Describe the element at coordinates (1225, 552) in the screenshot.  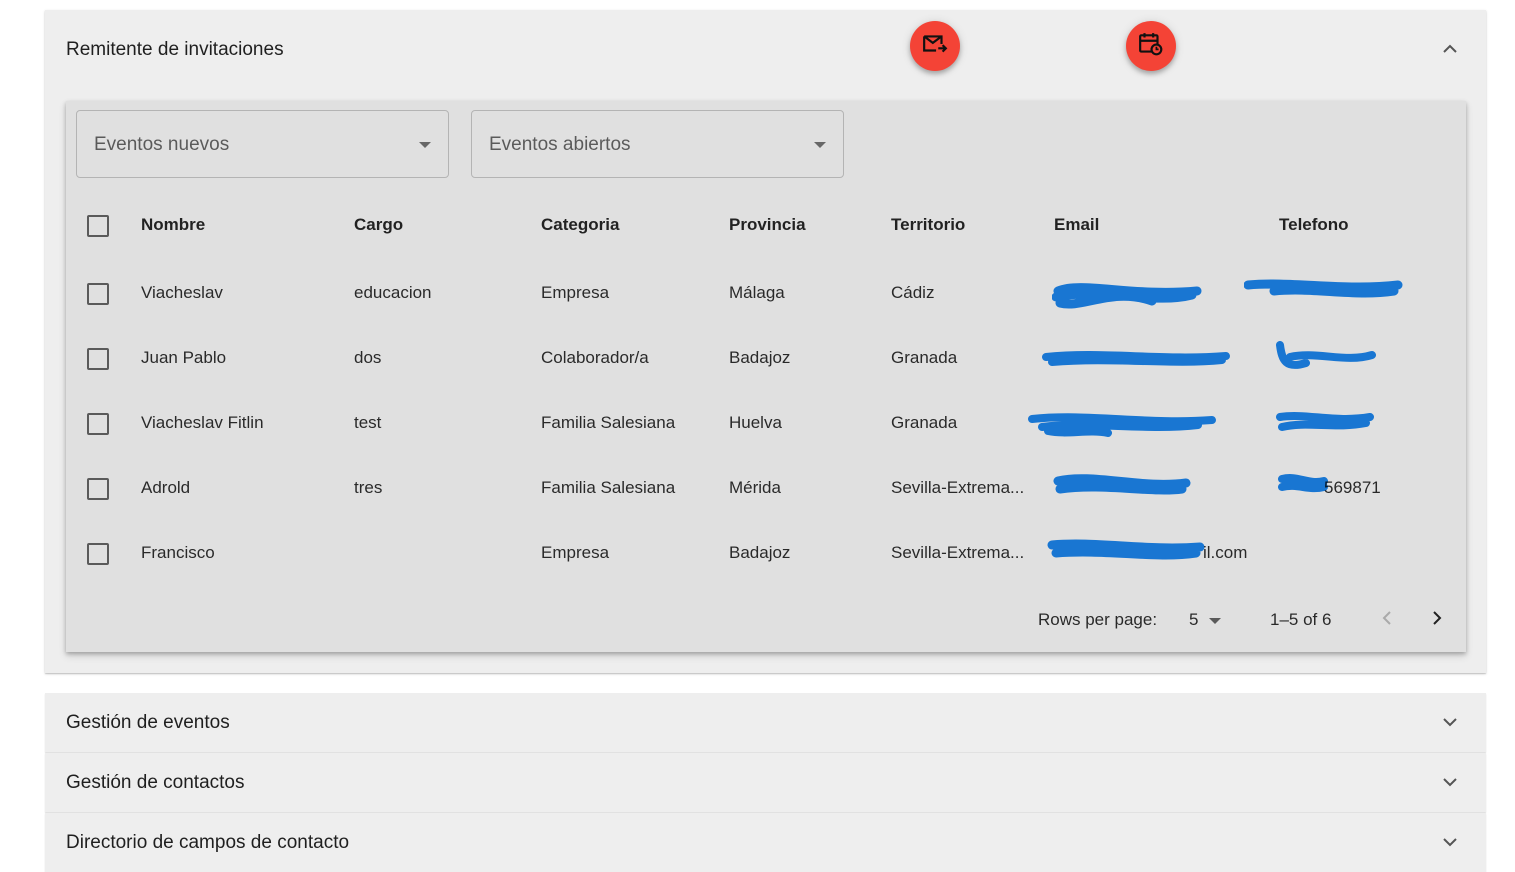
I see `cell-email: il.com` at that location.